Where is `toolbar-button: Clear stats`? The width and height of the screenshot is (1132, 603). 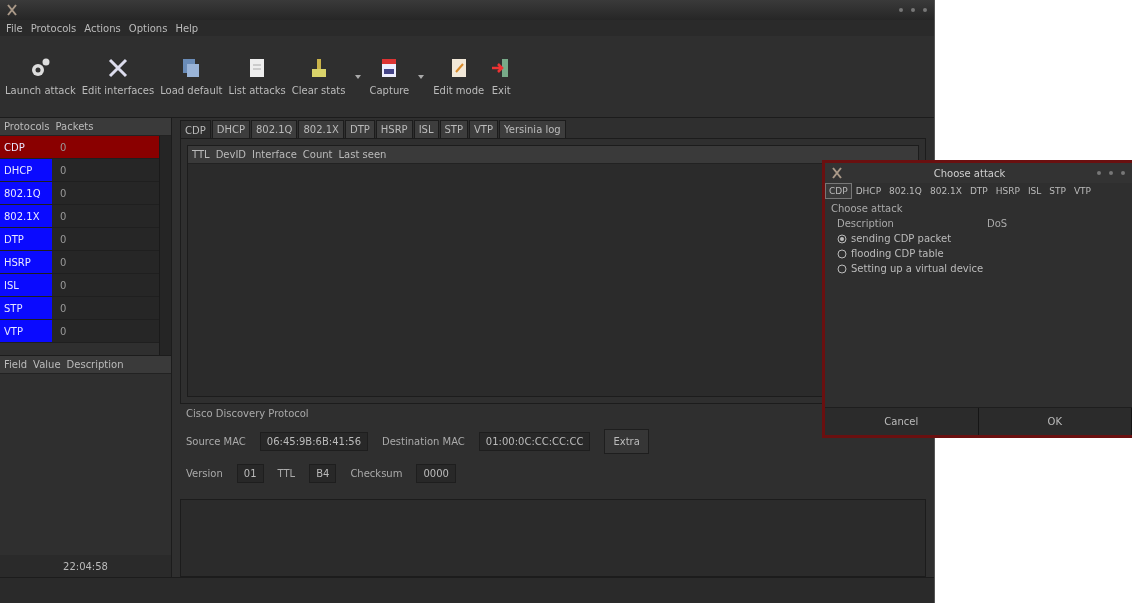
toolbar-button: Clear stats is located at coordinates (318, 76).